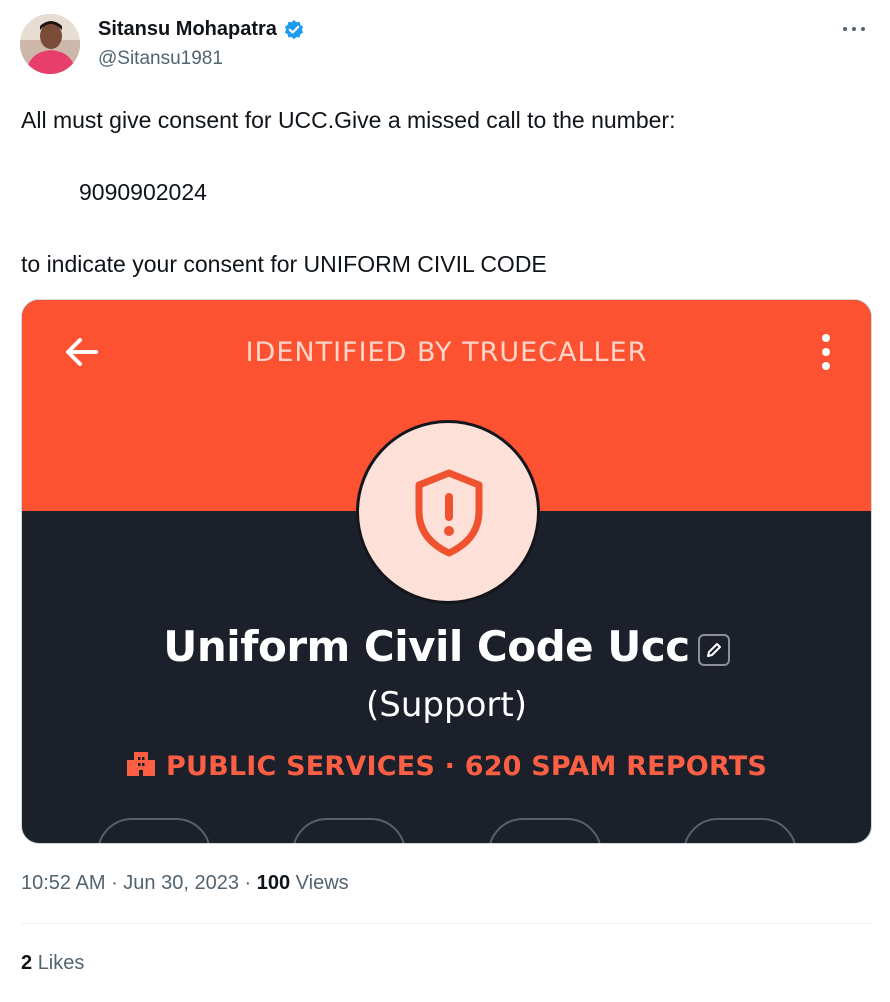 Image resolution: width=890 pixels, height=1002 pixels. What do you see at coordinates (826, 352) in the screenshot?
I see `kebab-menu-icon` at bounding box center [826, 352].